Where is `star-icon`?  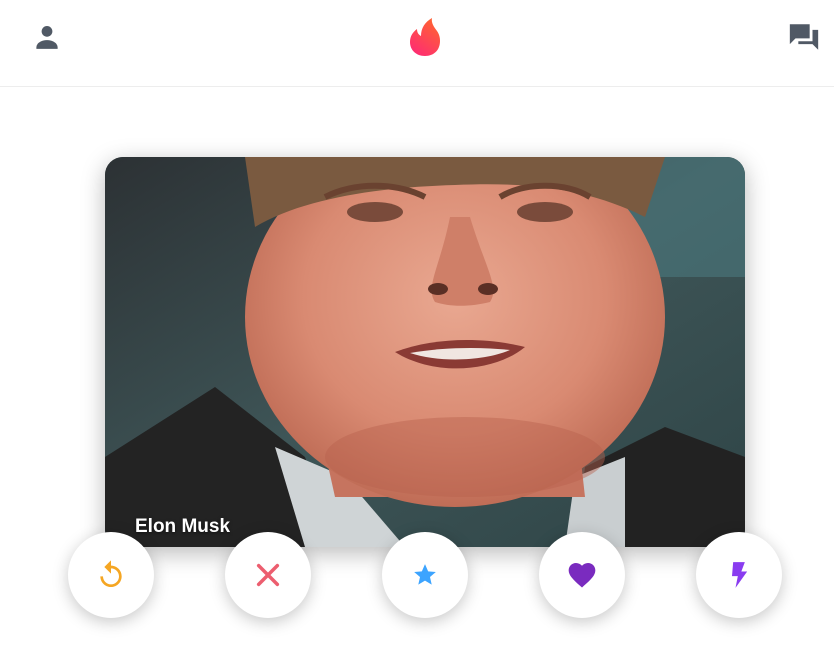
star-icon is located at coordinates (425, 574).